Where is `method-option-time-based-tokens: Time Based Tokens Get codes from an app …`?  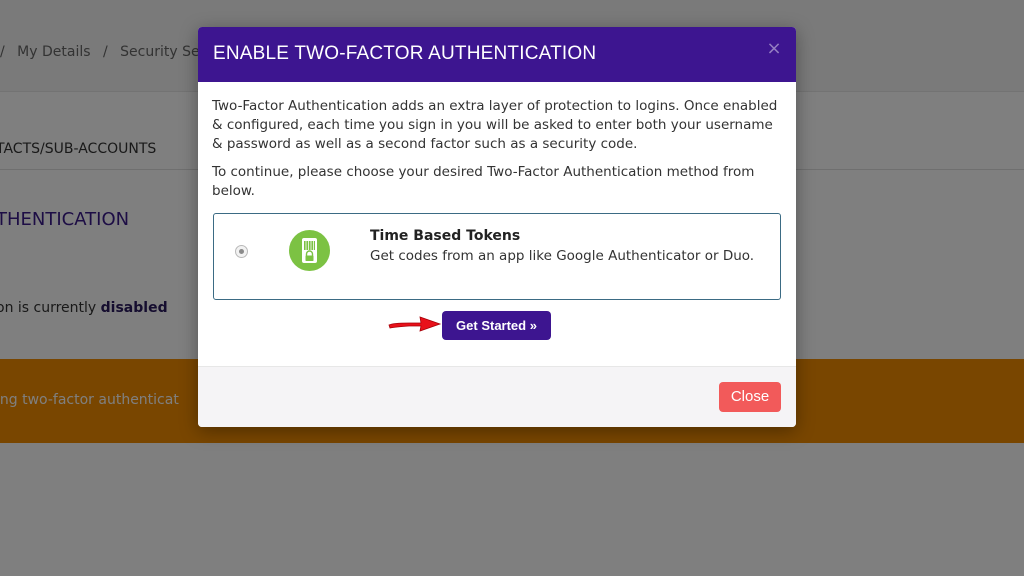
method-option-time-based-tokens: Time Based Tokens Get codes from an app … is located at coordinates (497, 256).